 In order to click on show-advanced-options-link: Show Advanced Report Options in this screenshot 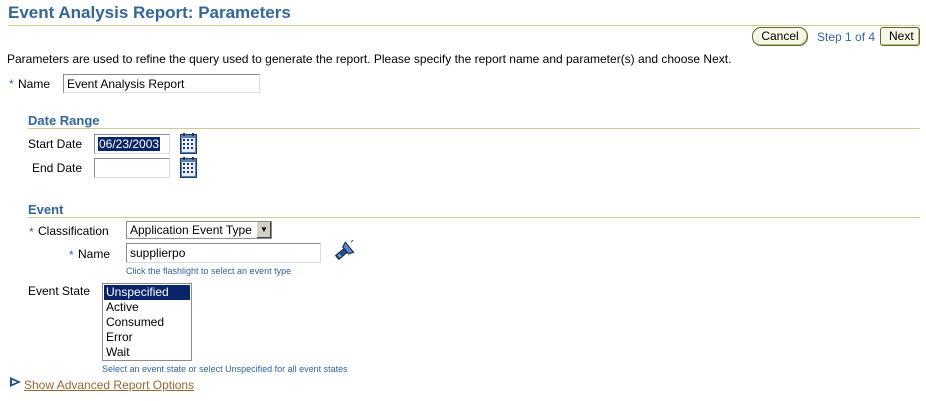, I will do `click(109, 385)`.